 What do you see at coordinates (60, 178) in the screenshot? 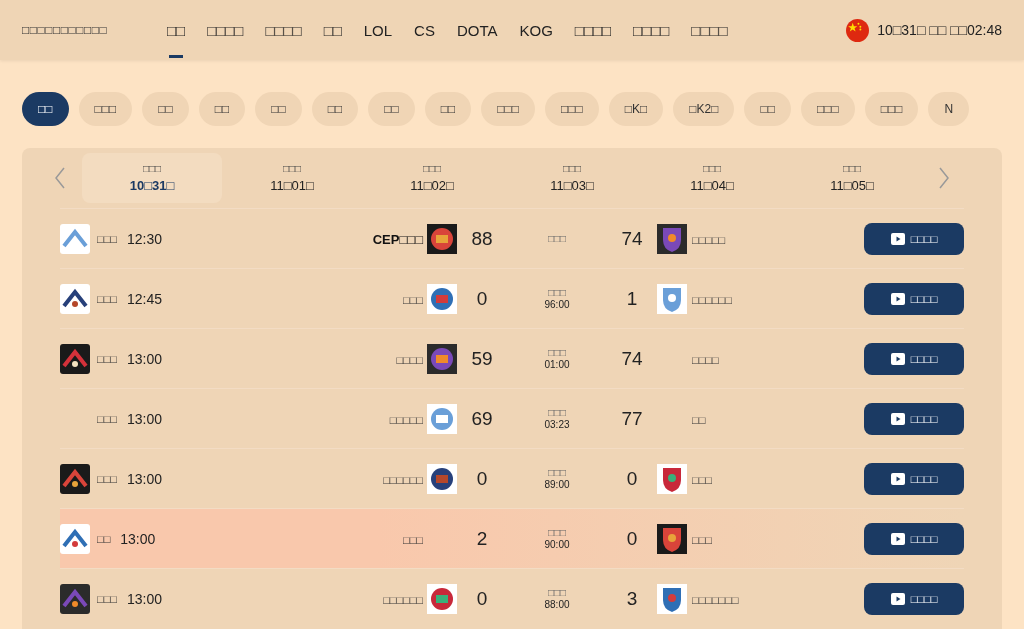
I see `chevron-left-icon` at bounding box center [60, 178].